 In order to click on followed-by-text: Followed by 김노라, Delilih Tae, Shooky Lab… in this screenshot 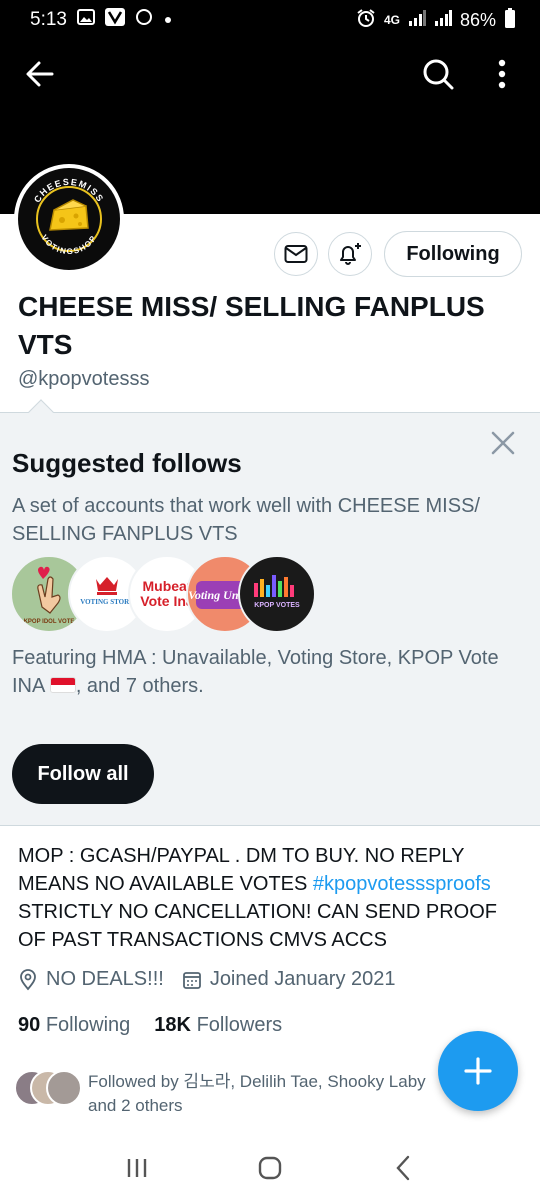, I will do `click(257, 1093)`.